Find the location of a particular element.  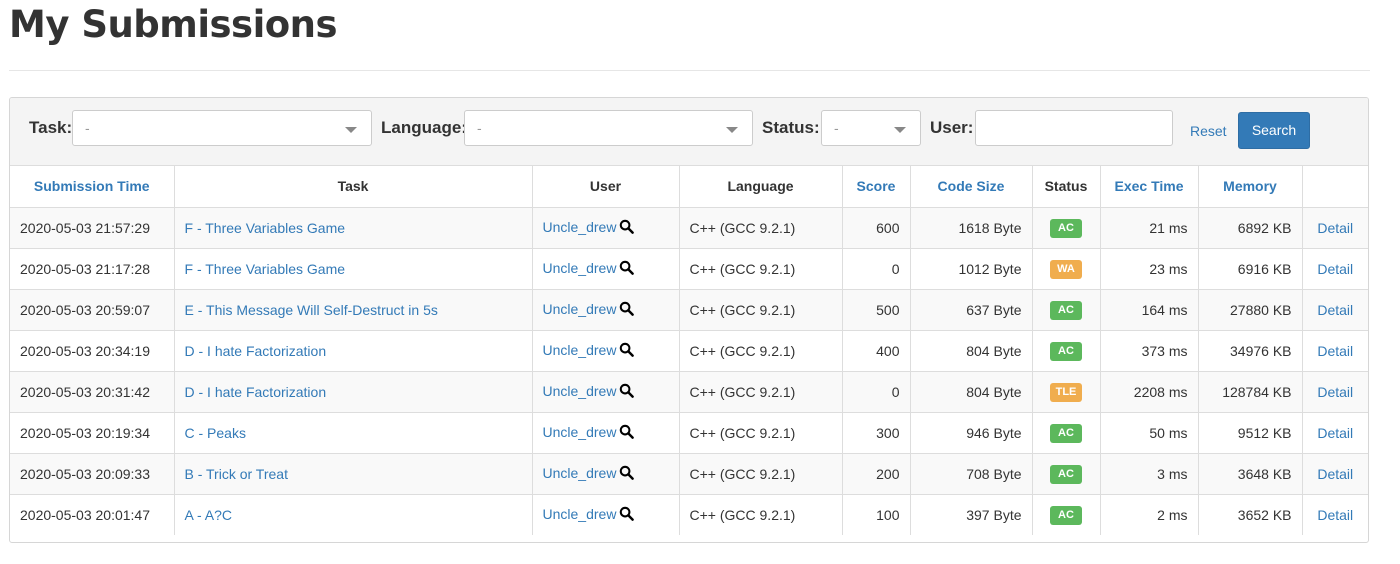

language-filter-label: Language: is located at coordinates (424, 127).